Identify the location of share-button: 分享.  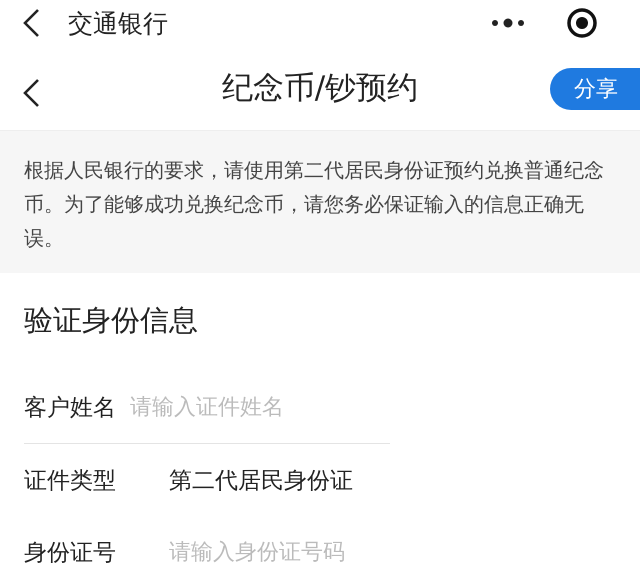
(595, 89).